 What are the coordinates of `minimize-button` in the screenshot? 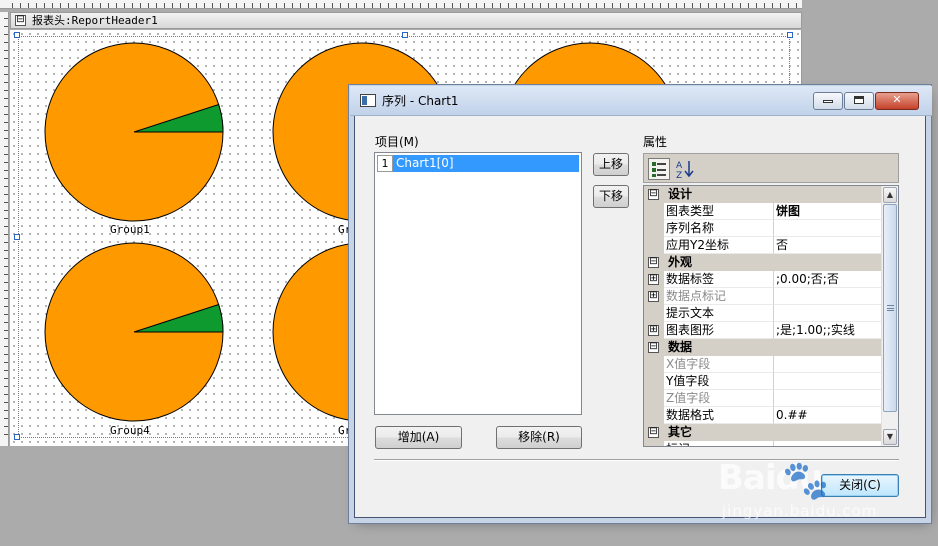 It's located at (828, 101).